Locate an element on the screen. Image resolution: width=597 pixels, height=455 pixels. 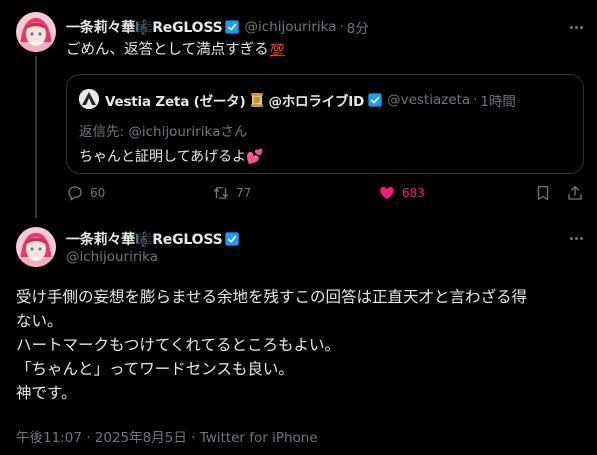
tweet-text-line: 神です。 is located at coordinates (46, 393).